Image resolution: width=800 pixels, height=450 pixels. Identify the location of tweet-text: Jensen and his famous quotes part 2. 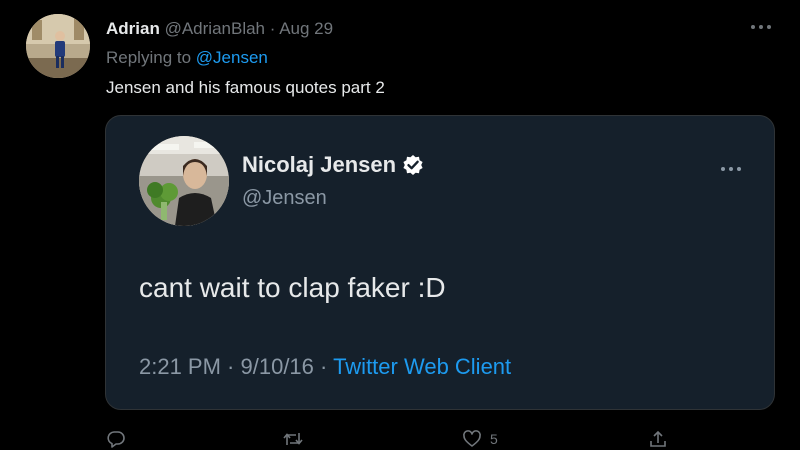
(245, 87).